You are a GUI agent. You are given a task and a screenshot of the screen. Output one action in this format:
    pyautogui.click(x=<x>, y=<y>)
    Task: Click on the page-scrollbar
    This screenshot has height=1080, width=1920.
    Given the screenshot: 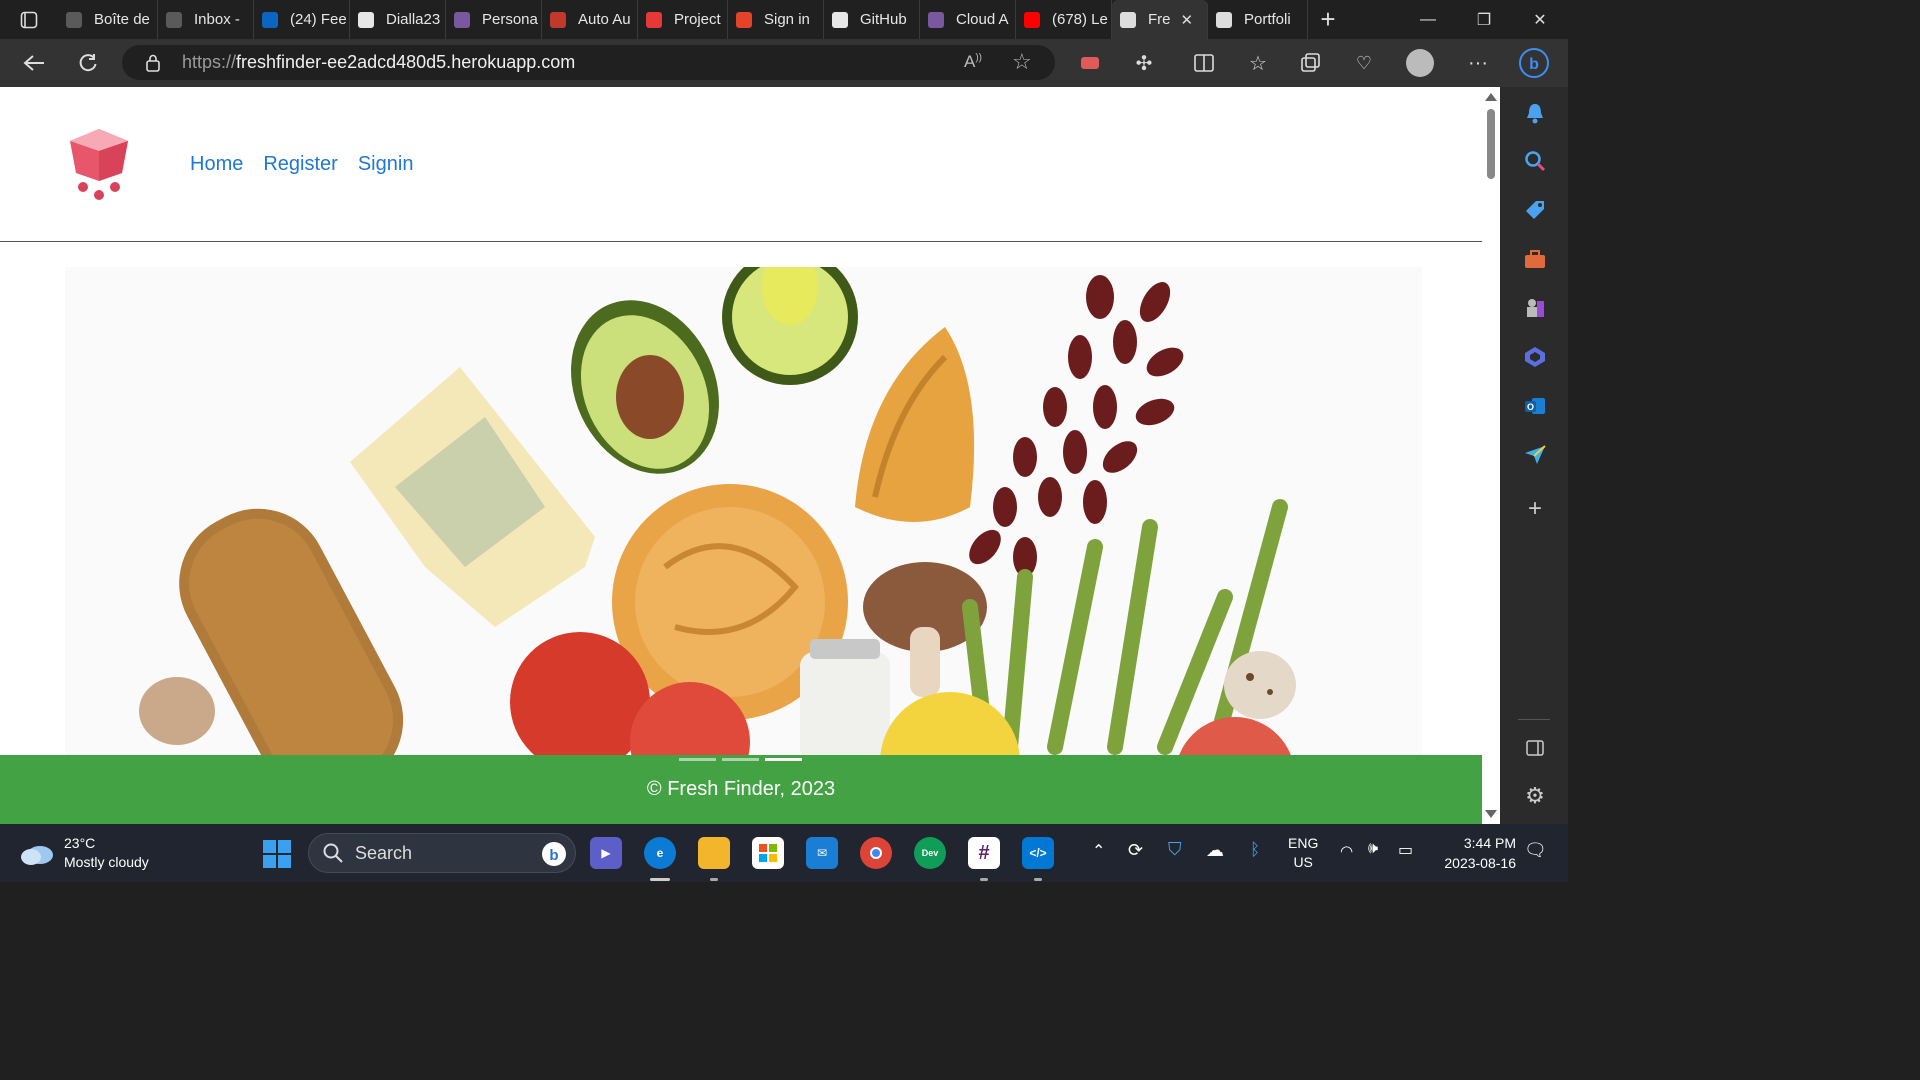 What is the action you would take?
    pyautogui.click(x=1491, y=455)
    